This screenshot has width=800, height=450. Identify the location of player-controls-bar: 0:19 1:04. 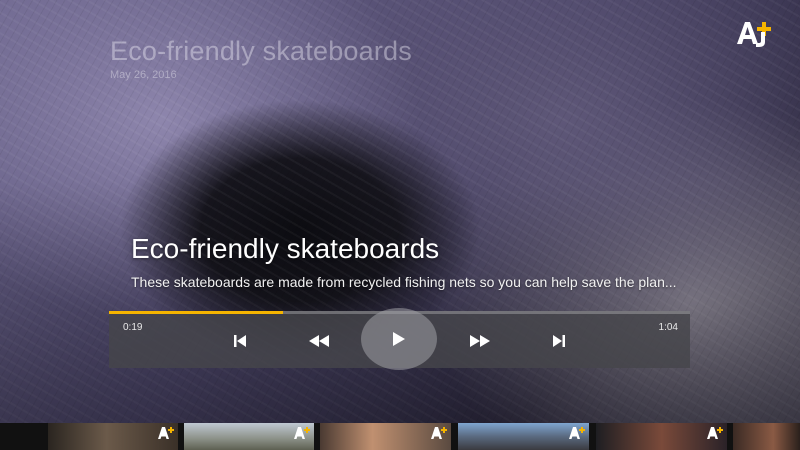
(399, 339).